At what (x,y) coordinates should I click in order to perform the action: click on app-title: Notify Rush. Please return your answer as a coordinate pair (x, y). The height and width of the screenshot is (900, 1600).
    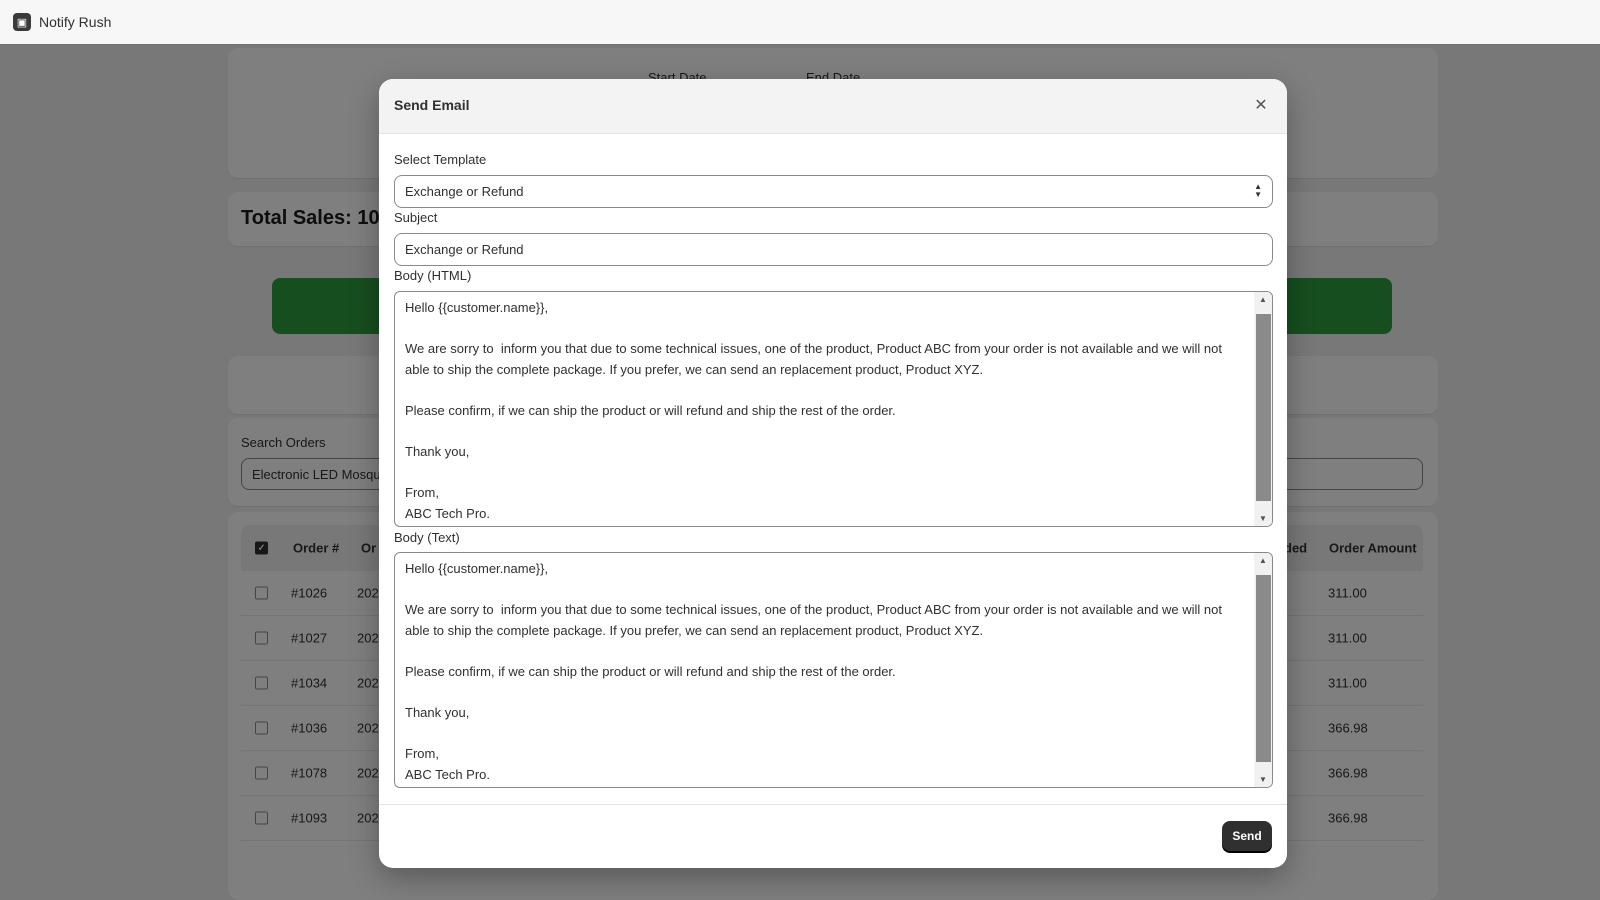
    Looking at the image, I should click on (75, 22).